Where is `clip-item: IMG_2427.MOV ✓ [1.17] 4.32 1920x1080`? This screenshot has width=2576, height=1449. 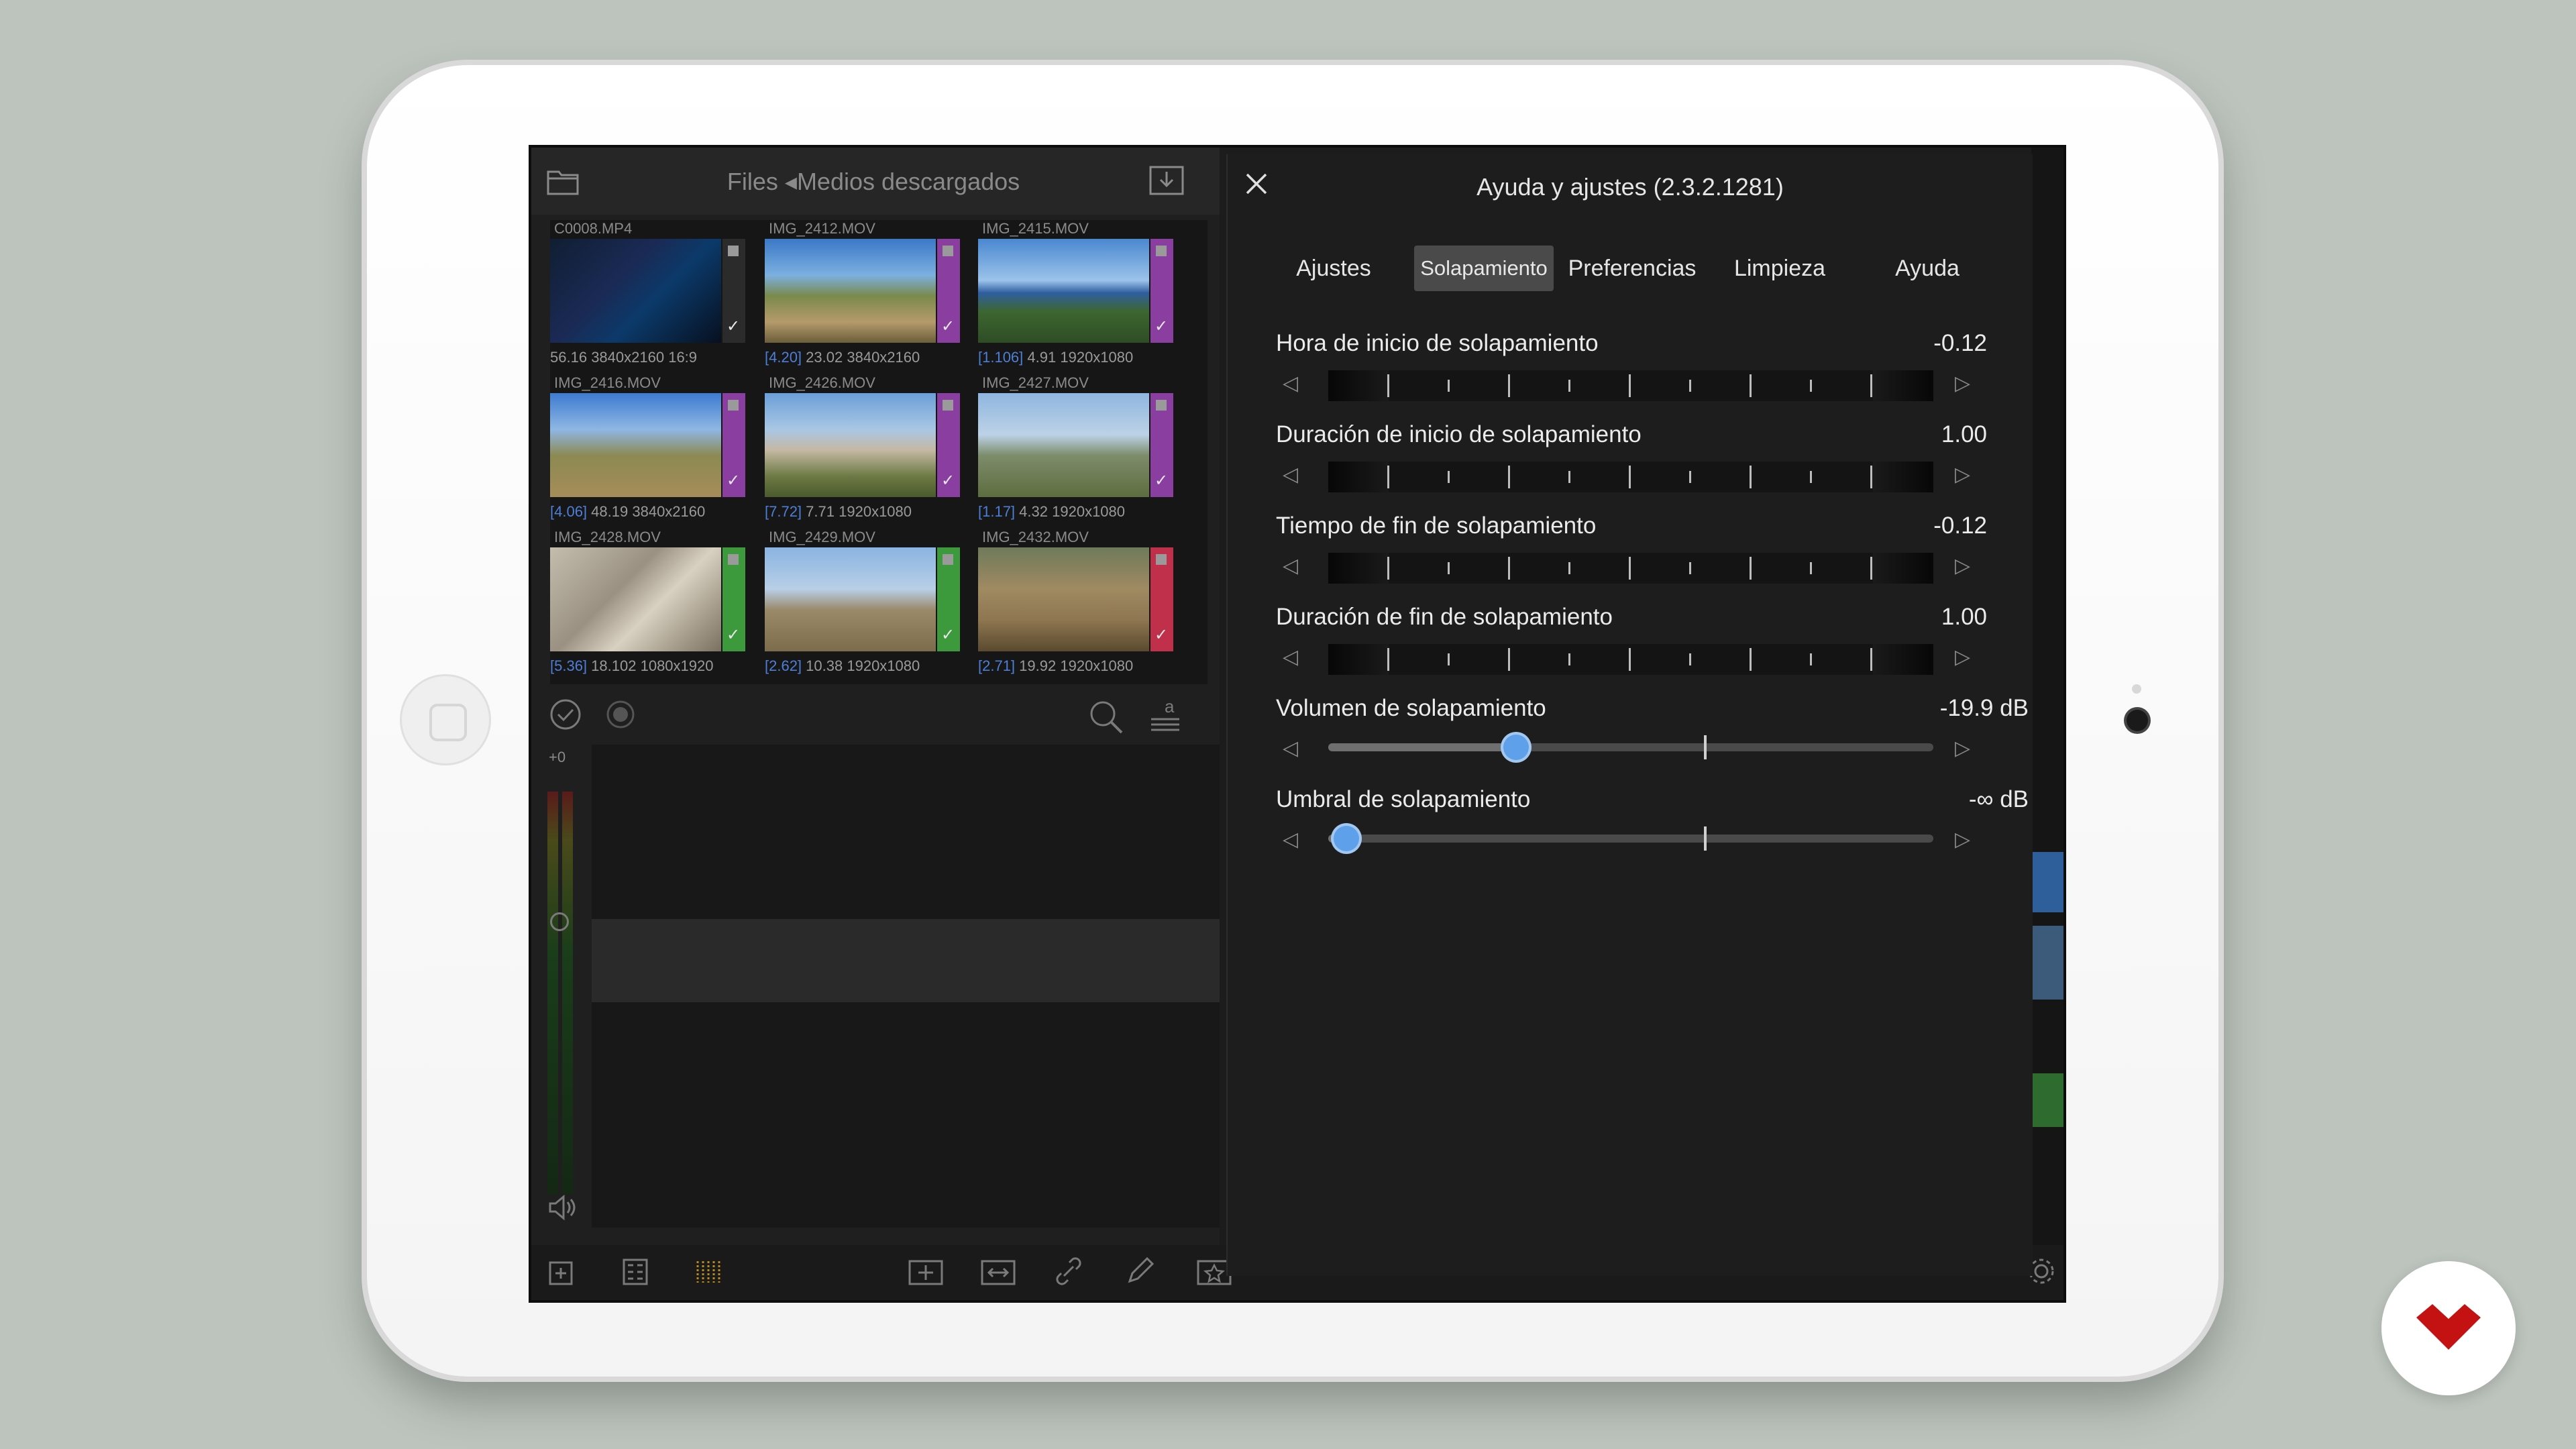
clip-item: IMG_2427.MOV ✓ [1.17] 4.32 1920x1080 is located at coordinates (1078, 451).